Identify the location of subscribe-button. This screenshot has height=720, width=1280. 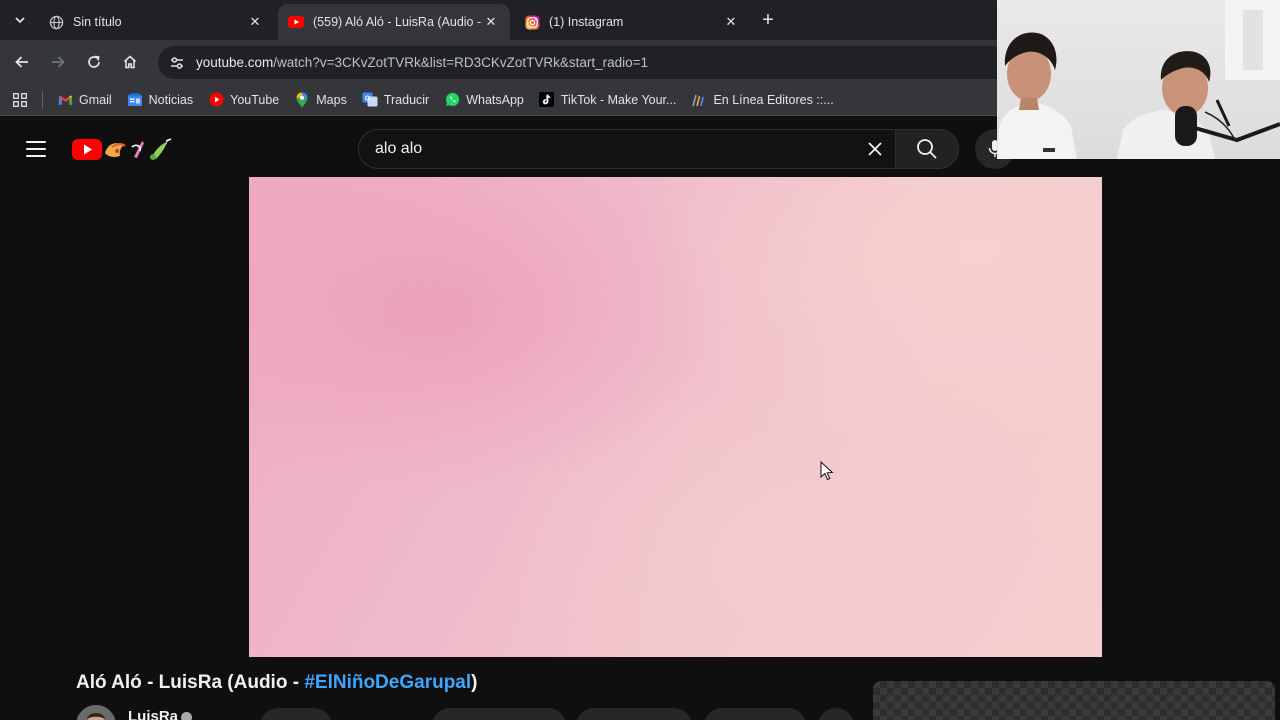
(296, 714).